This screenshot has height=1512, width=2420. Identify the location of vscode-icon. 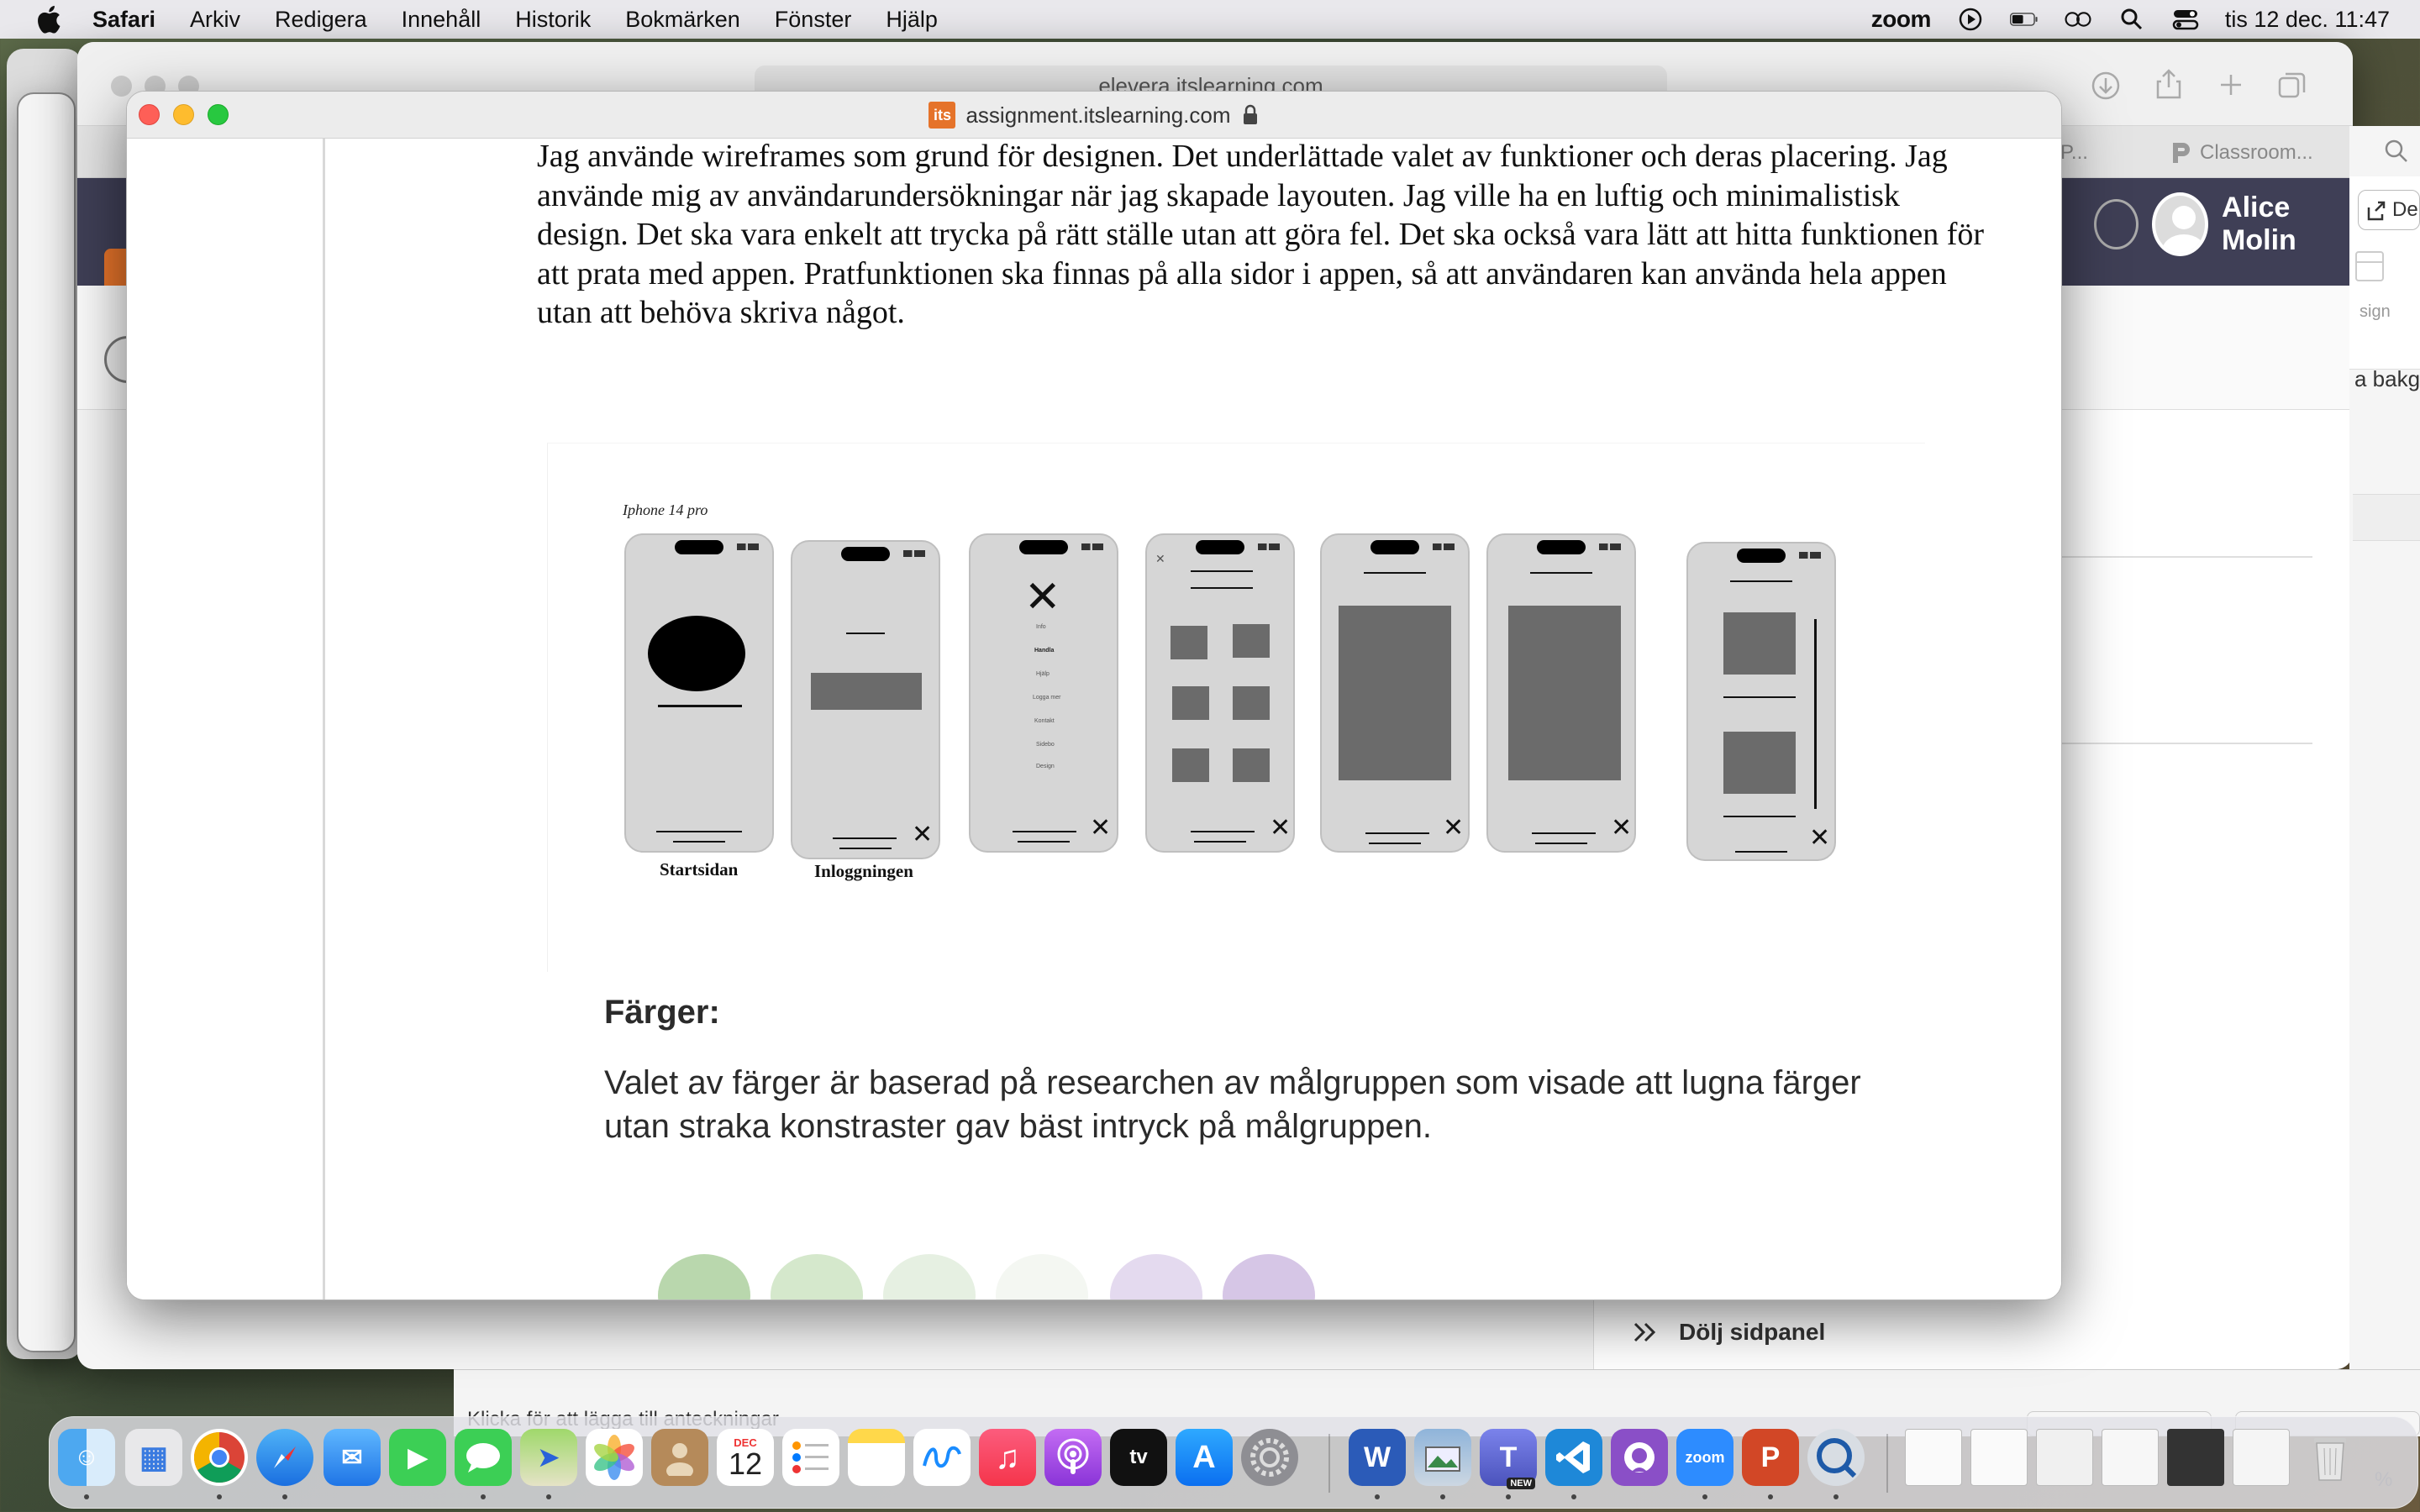
(1573, 1457).